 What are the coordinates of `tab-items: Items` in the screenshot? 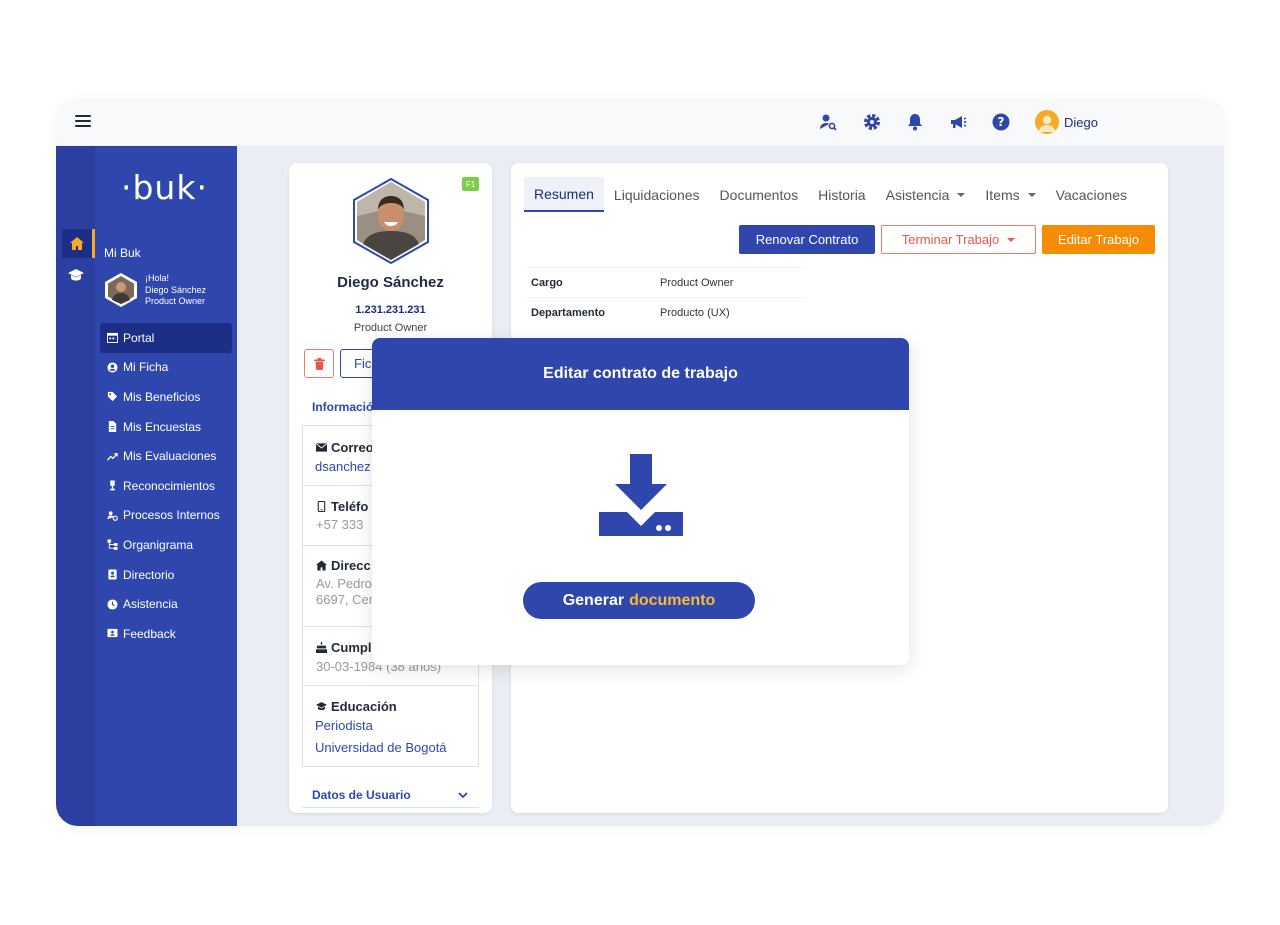 It's located at (1010, 194).